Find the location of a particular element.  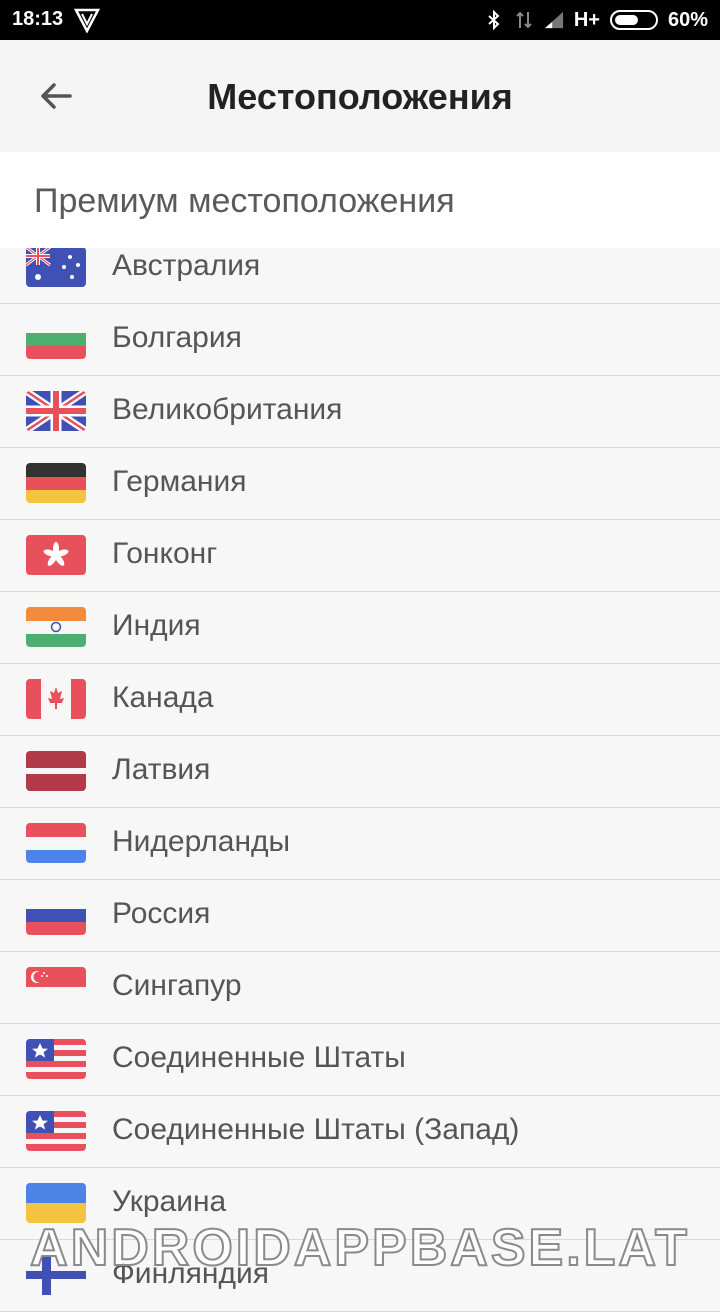

country-name: Гонконг is located at coordinates (165, 553).